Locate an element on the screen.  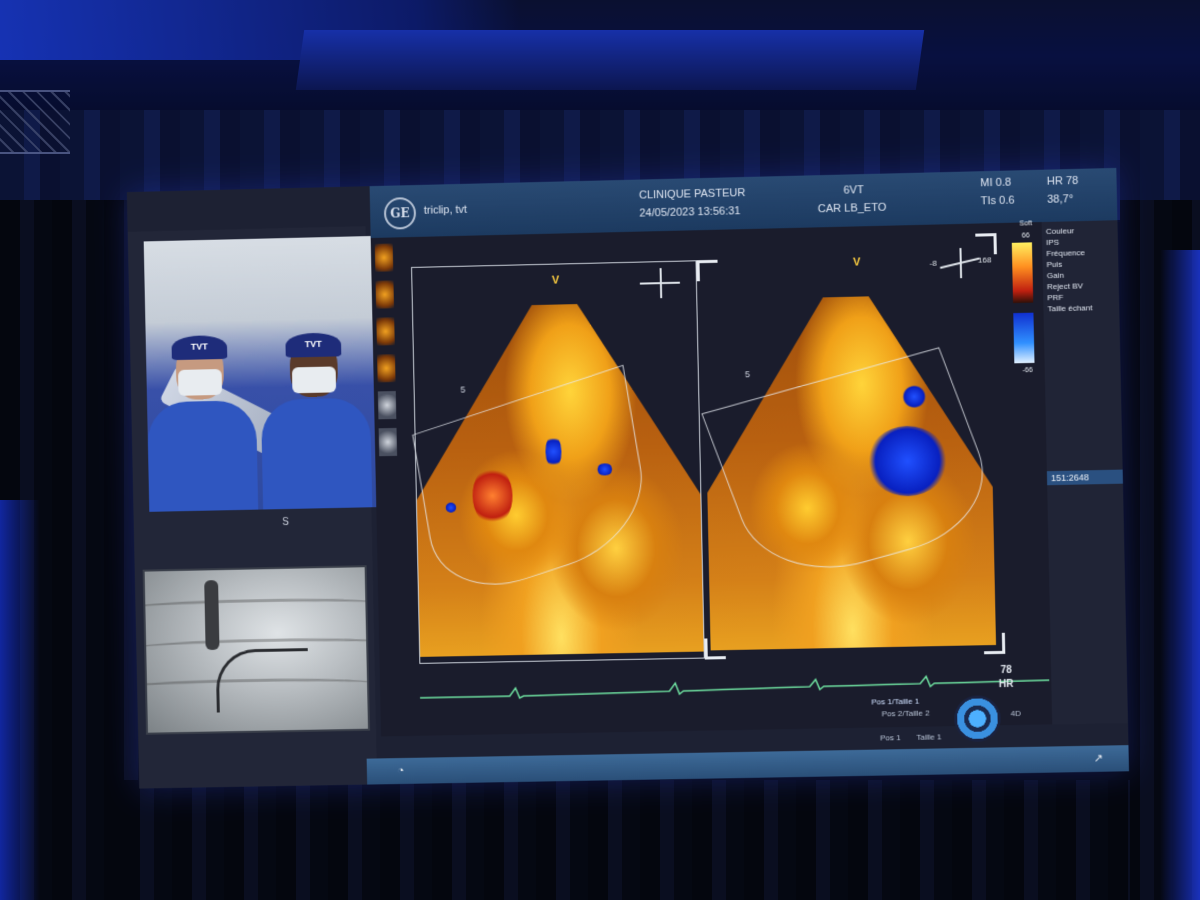
fluoroscopy-view is located at coordinates (256, 650).